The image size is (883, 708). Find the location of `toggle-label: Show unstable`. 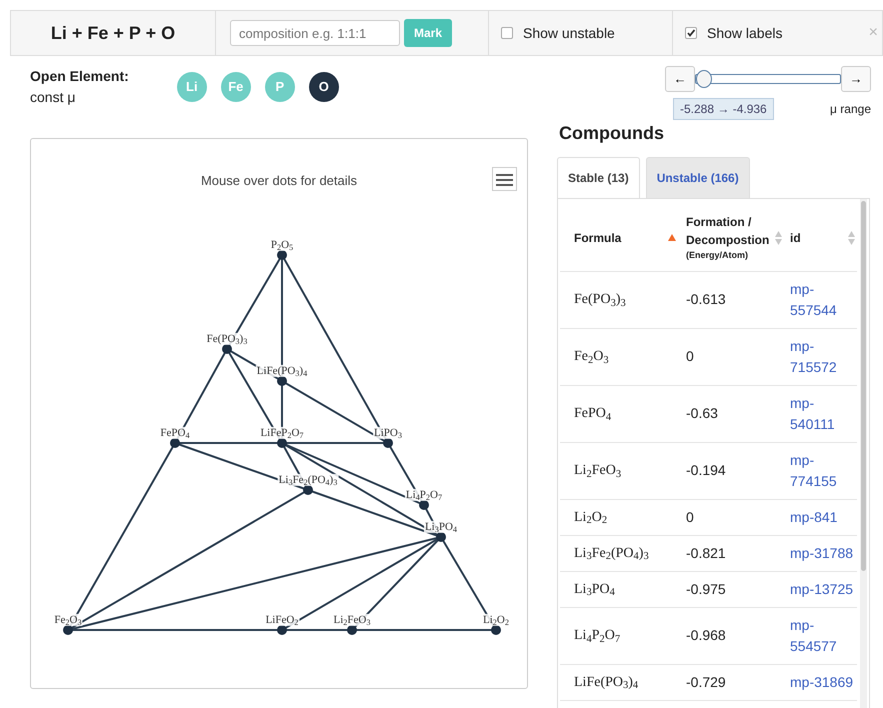

toggle-label: Show unstable is located at coordinates (569, 33).